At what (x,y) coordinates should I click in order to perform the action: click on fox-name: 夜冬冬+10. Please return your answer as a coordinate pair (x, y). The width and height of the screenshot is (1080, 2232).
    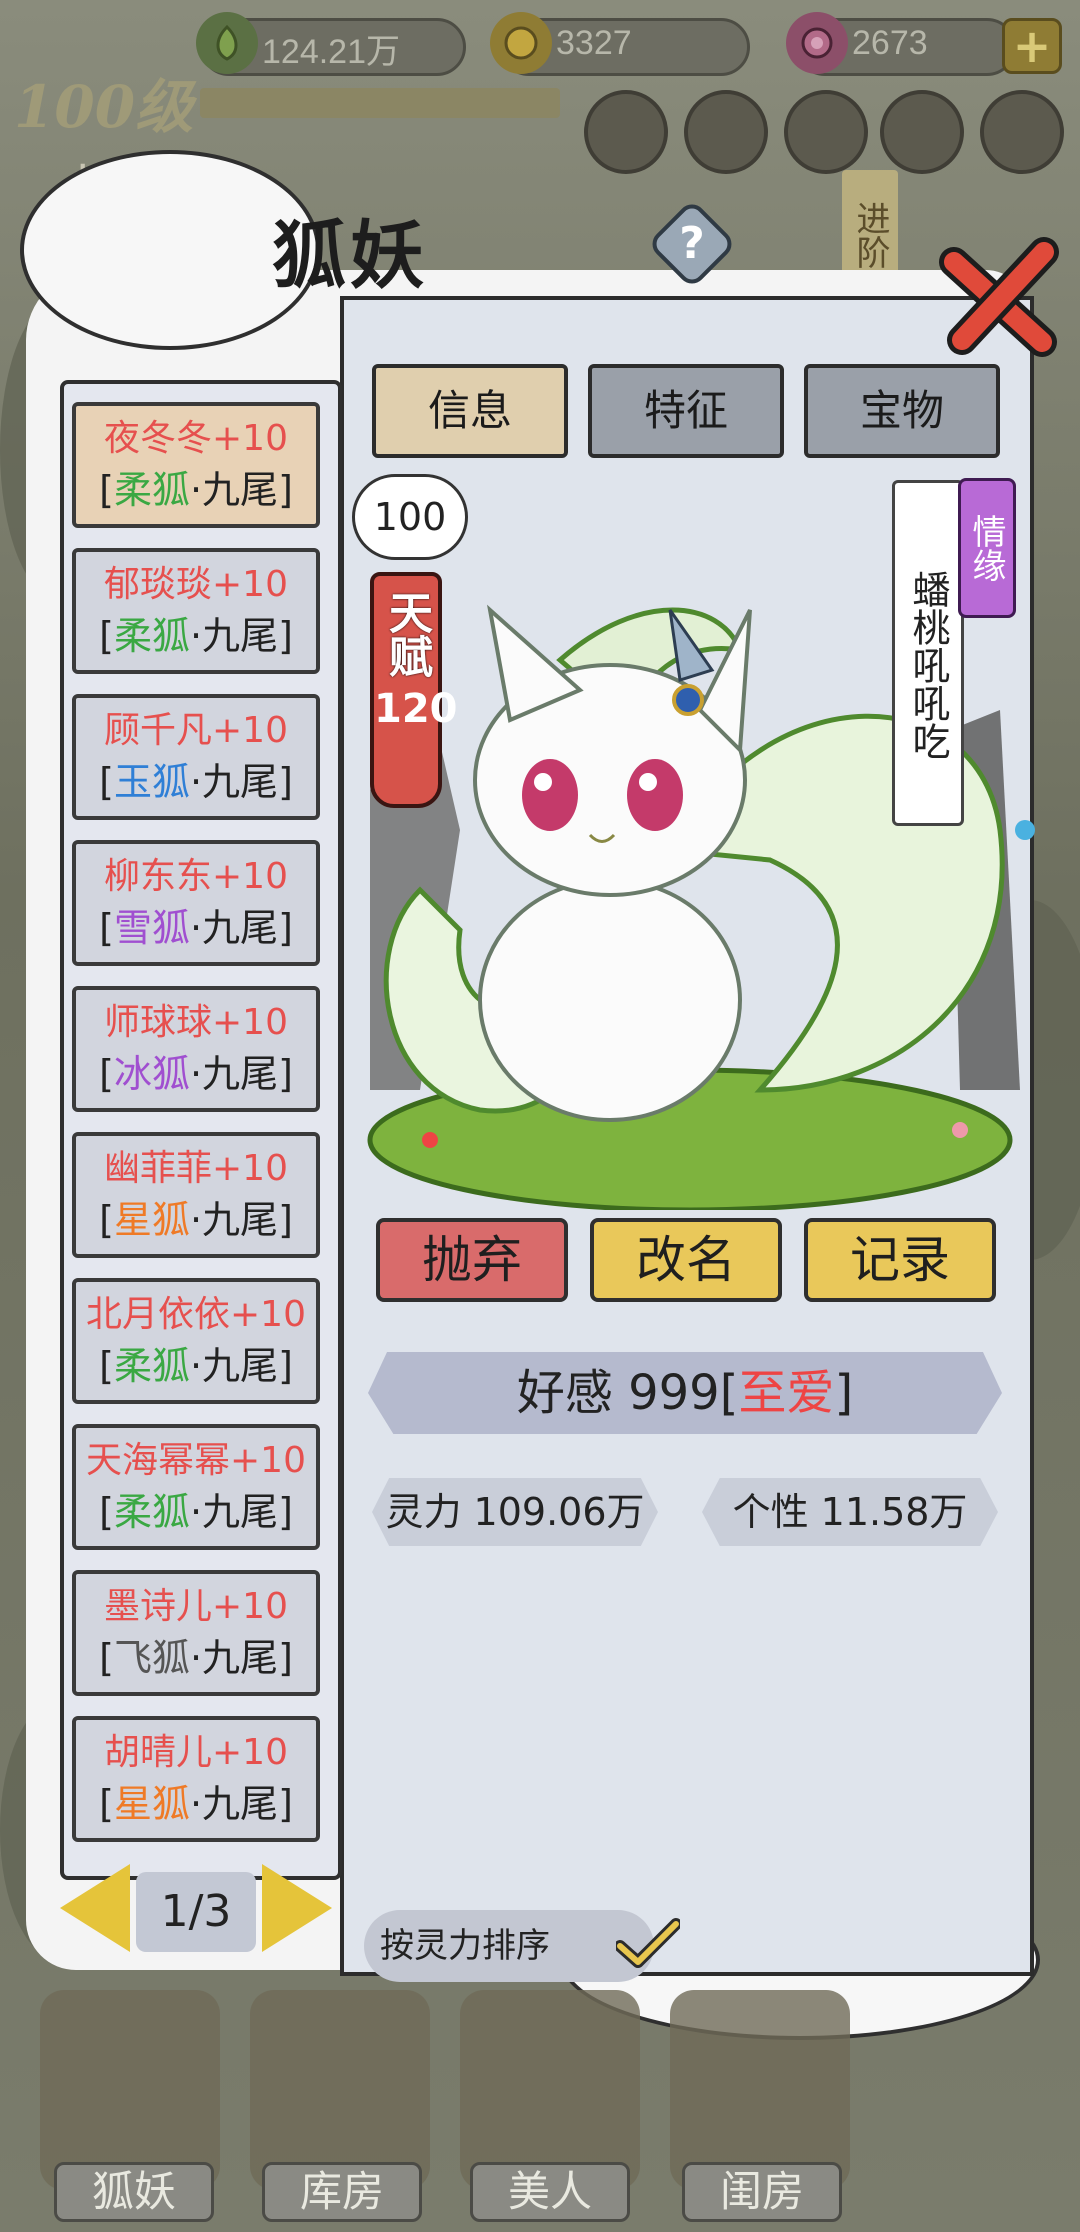
    Looking at the image, I should click on (196, 438).